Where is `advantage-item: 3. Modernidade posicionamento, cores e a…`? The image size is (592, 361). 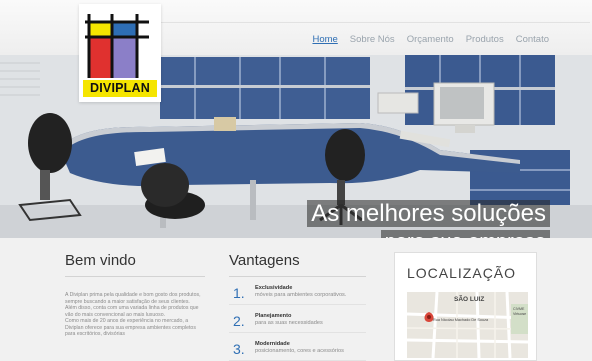 advantage-item: 3. Modernidade posicionamento, cores e a… is located at coordinates (297, 351).